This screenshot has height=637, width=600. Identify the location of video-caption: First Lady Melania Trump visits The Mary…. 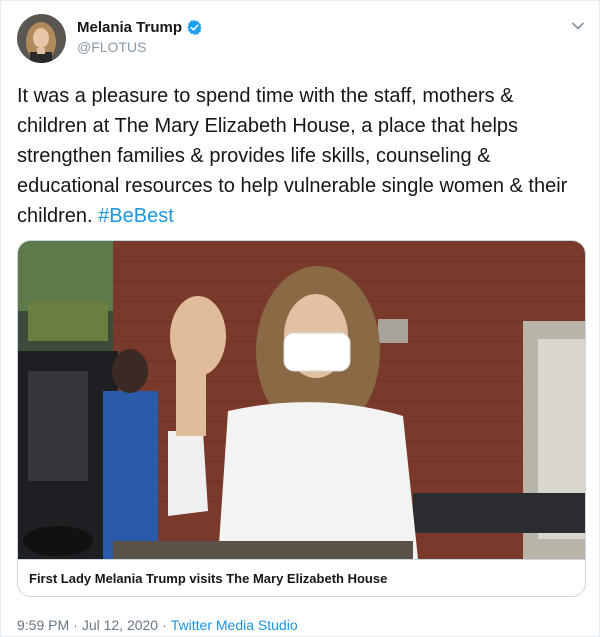
(208, 578).